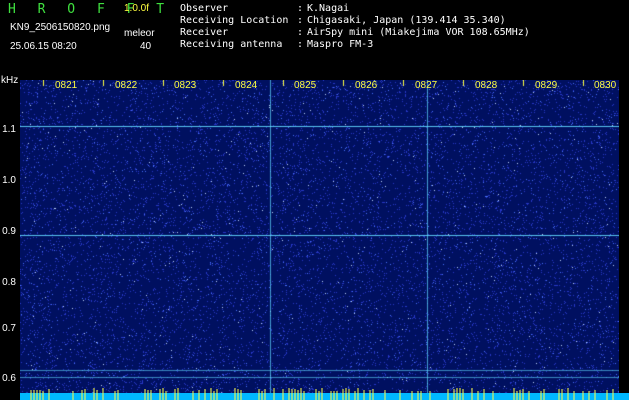 The height and width of the screenshot is (400, 629). What do you see at coordinates (9, 328) in the screenshot?
I see `freq-label: 0.7` at bounding box center [9, 328].